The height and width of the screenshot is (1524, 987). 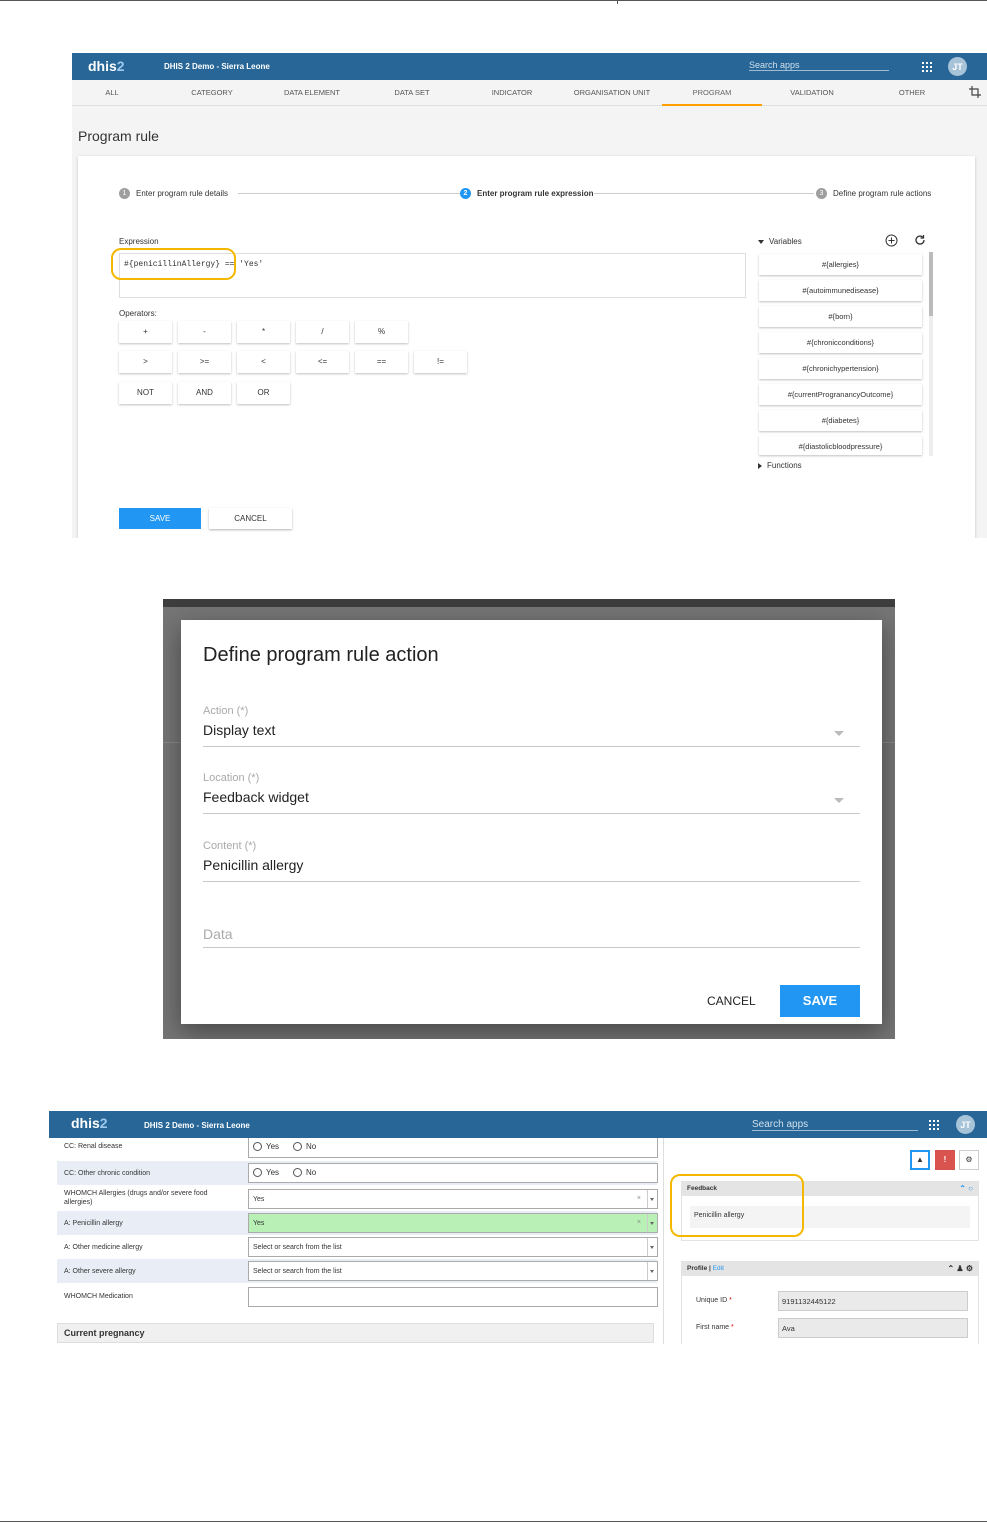 What do you see at coordinates (966, 1188) in the screenshot?
I see `collapse-icon: ⌃ ○` at bounding box center [966, 1188].